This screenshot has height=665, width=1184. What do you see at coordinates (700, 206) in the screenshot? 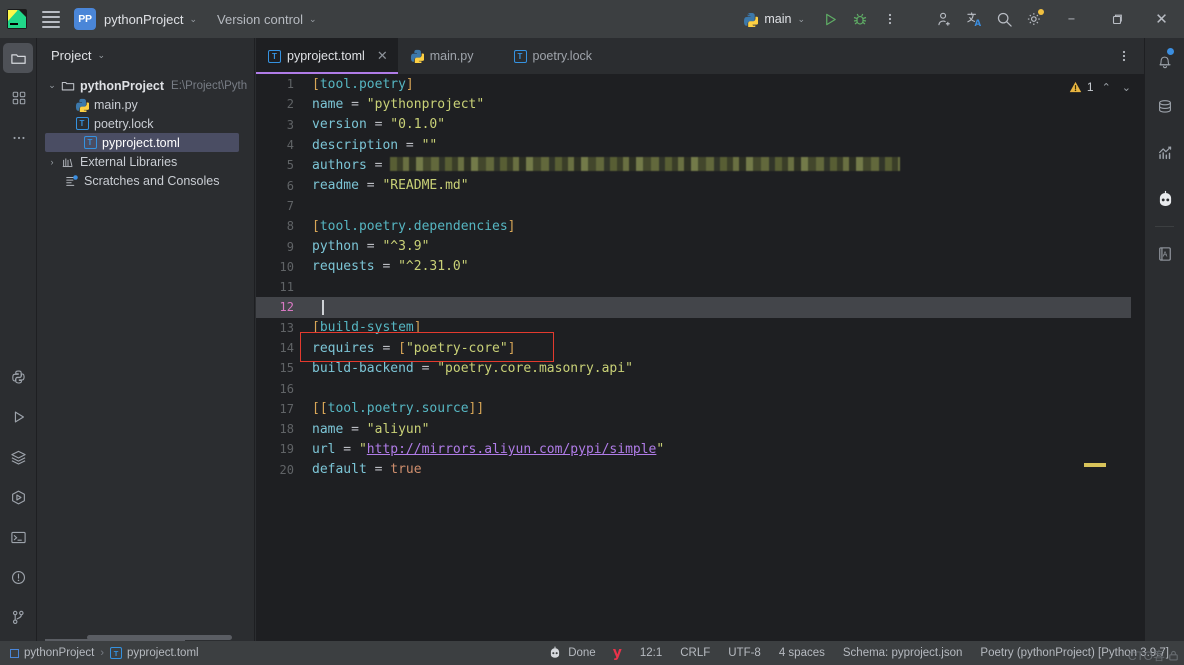
I see `code-line-7: 7` at bounding box center [700, 206].